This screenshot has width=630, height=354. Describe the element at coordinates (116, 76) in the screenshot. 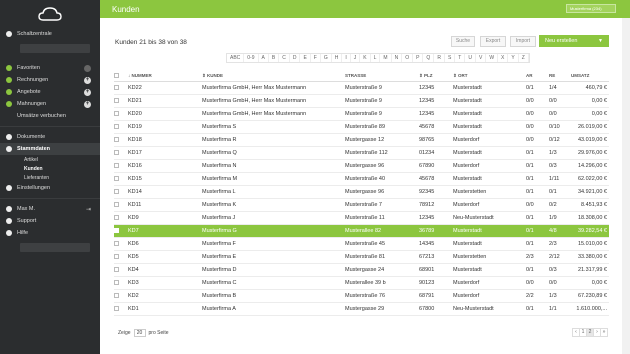

I see `select-all-checkbox` at that location.